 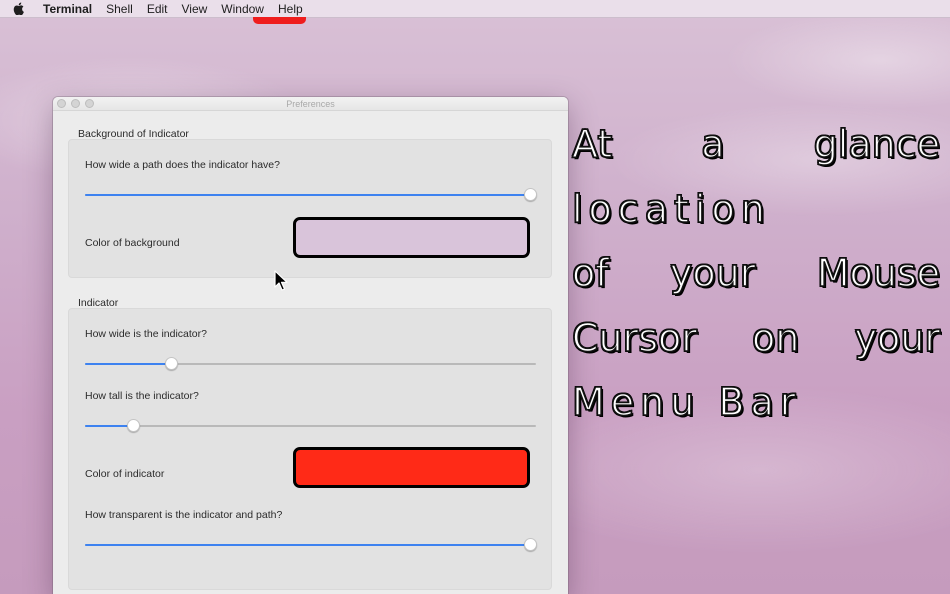 I want to click on indicator-width-slider, so click(x=310, y=364).